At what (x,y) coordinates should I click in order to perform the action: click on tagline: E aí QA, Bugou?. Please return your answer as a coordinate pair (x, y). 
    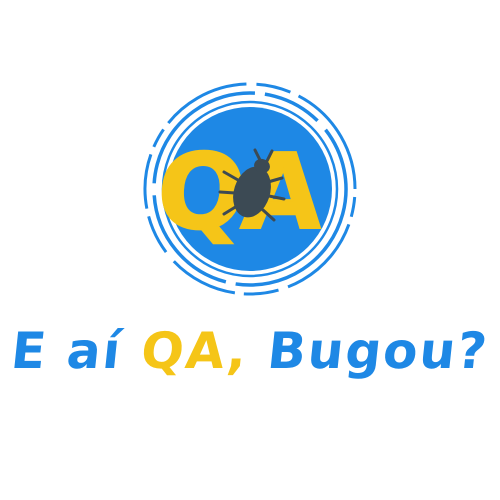
    Looking at the image, I should click on (250, 351).